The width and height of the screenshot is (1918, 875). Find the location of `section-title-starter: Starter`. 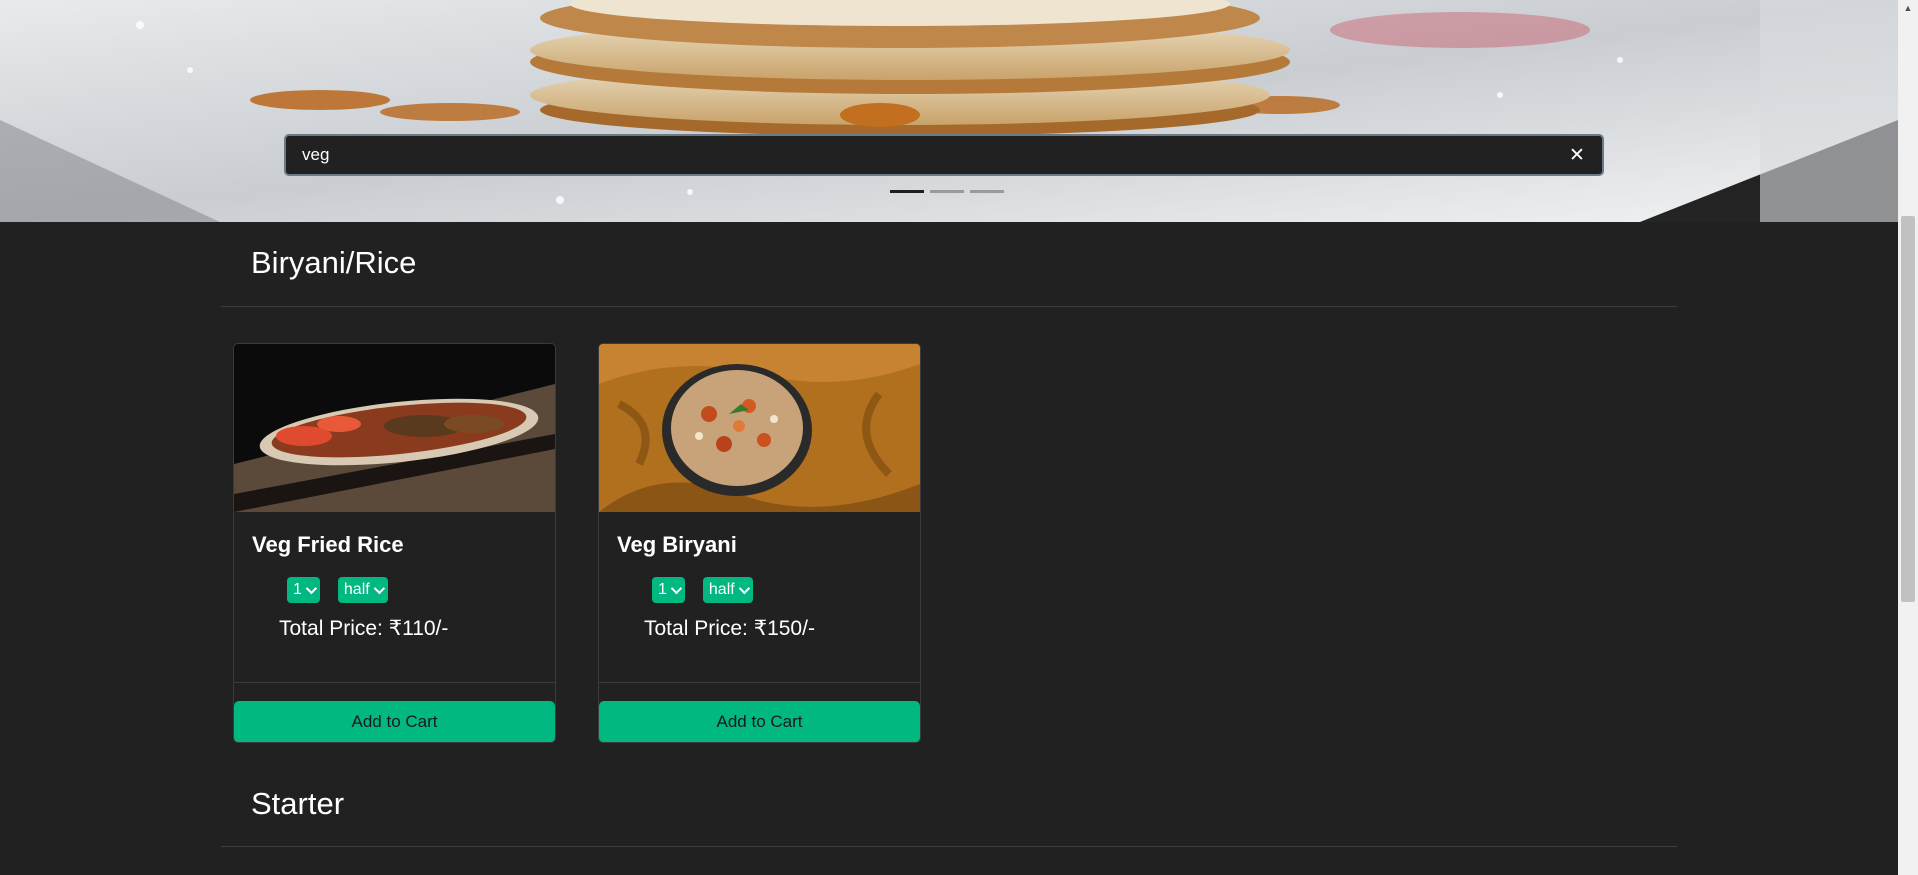

section-title-starter: Starter is located at coordinates (298, 803).